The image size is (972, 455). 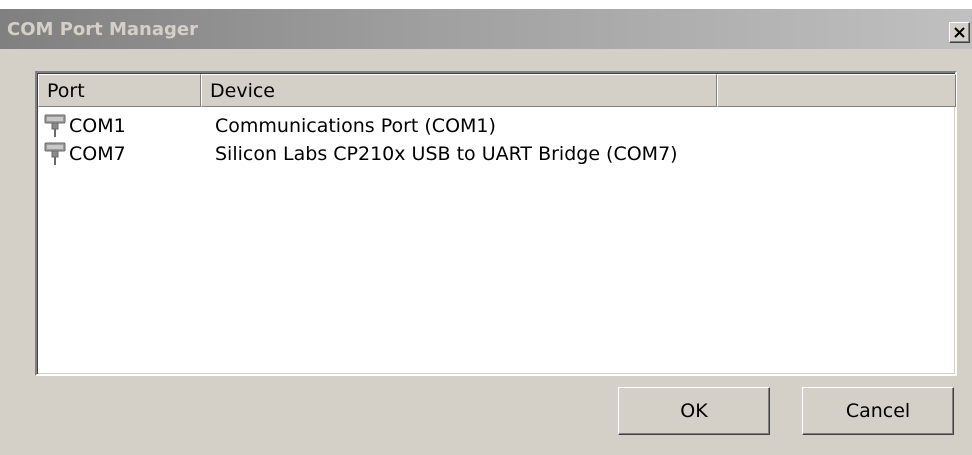 What do you see at coordinates (97, 126) in the screenshot?
I see `port-name: COM1` at bounding box center [97, 126].